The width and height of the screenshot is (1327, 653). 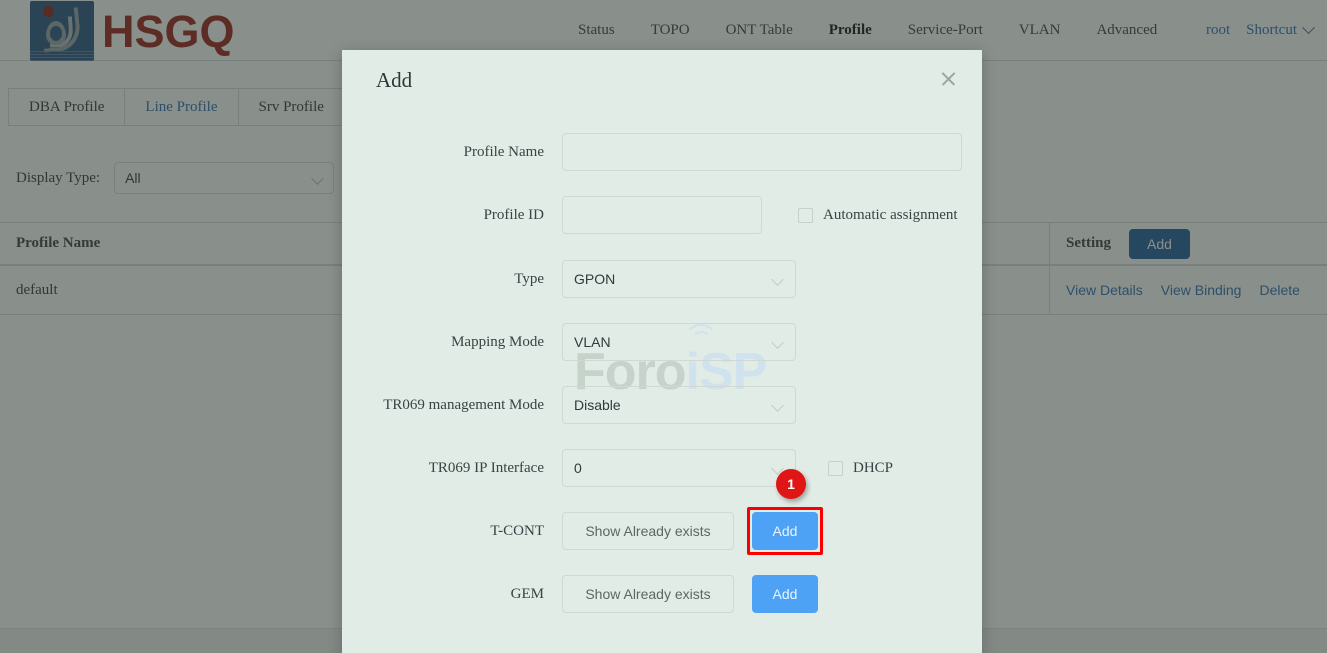 I want to click on automatic-assignment-checkbox: Automatic assignment, so click(x=878, y=215).